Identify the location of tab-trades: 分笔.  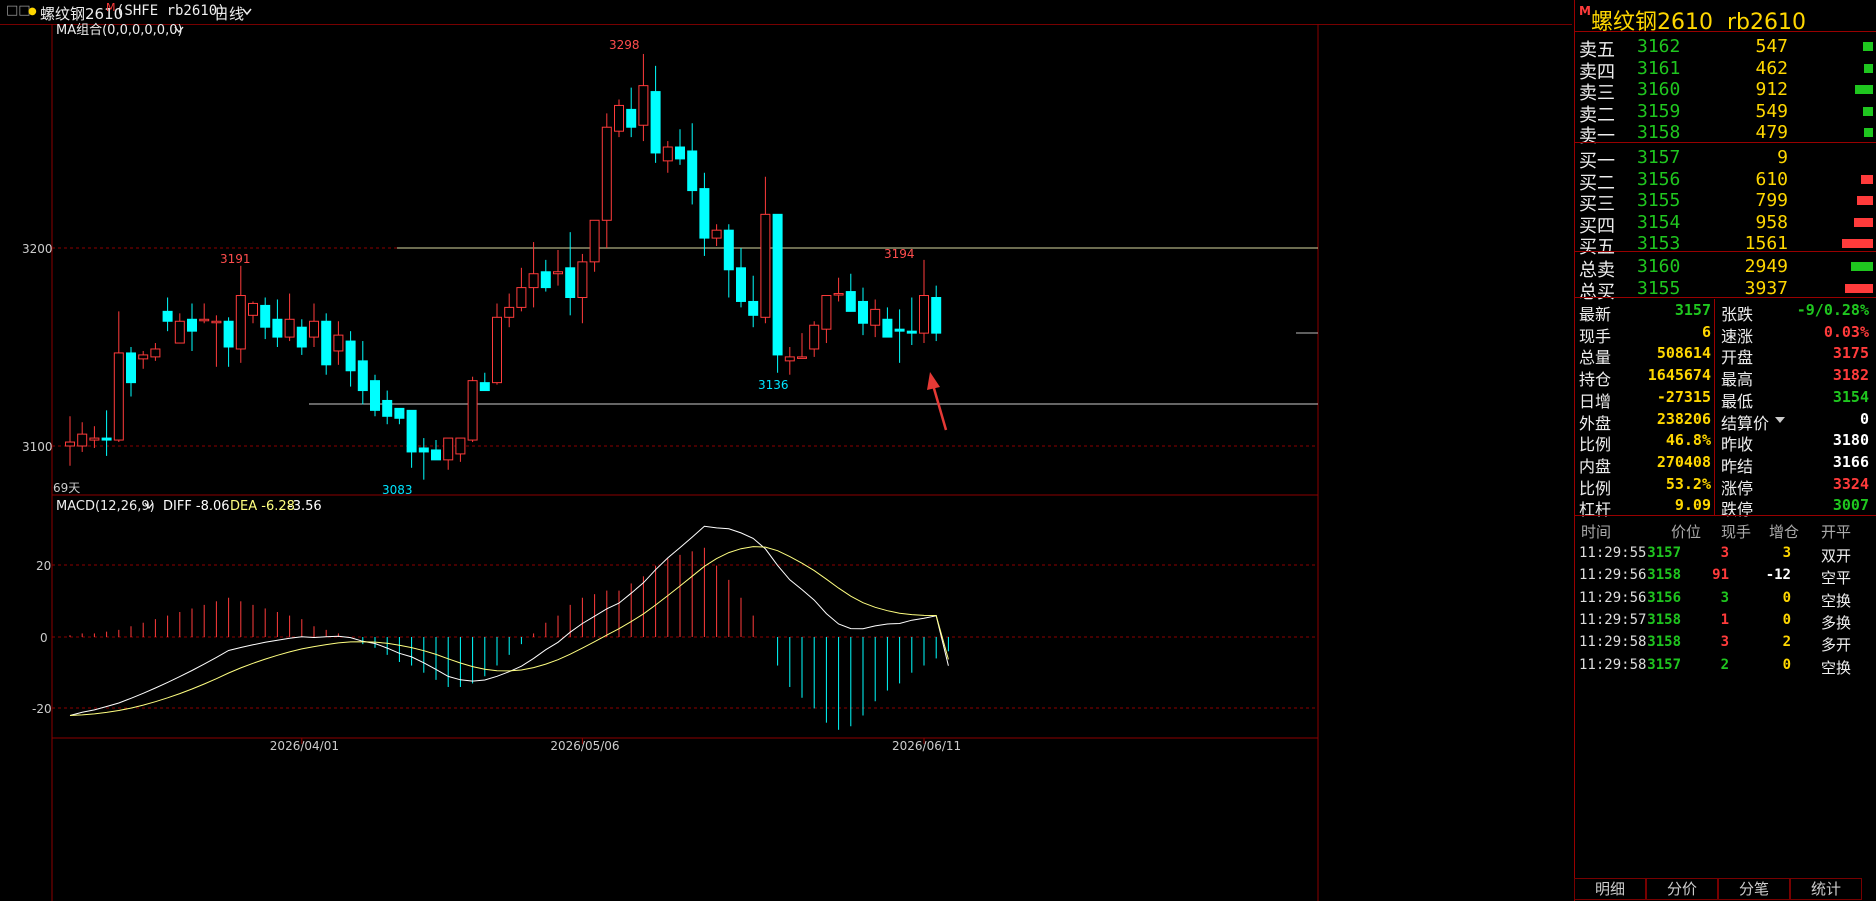
(1754, 889).